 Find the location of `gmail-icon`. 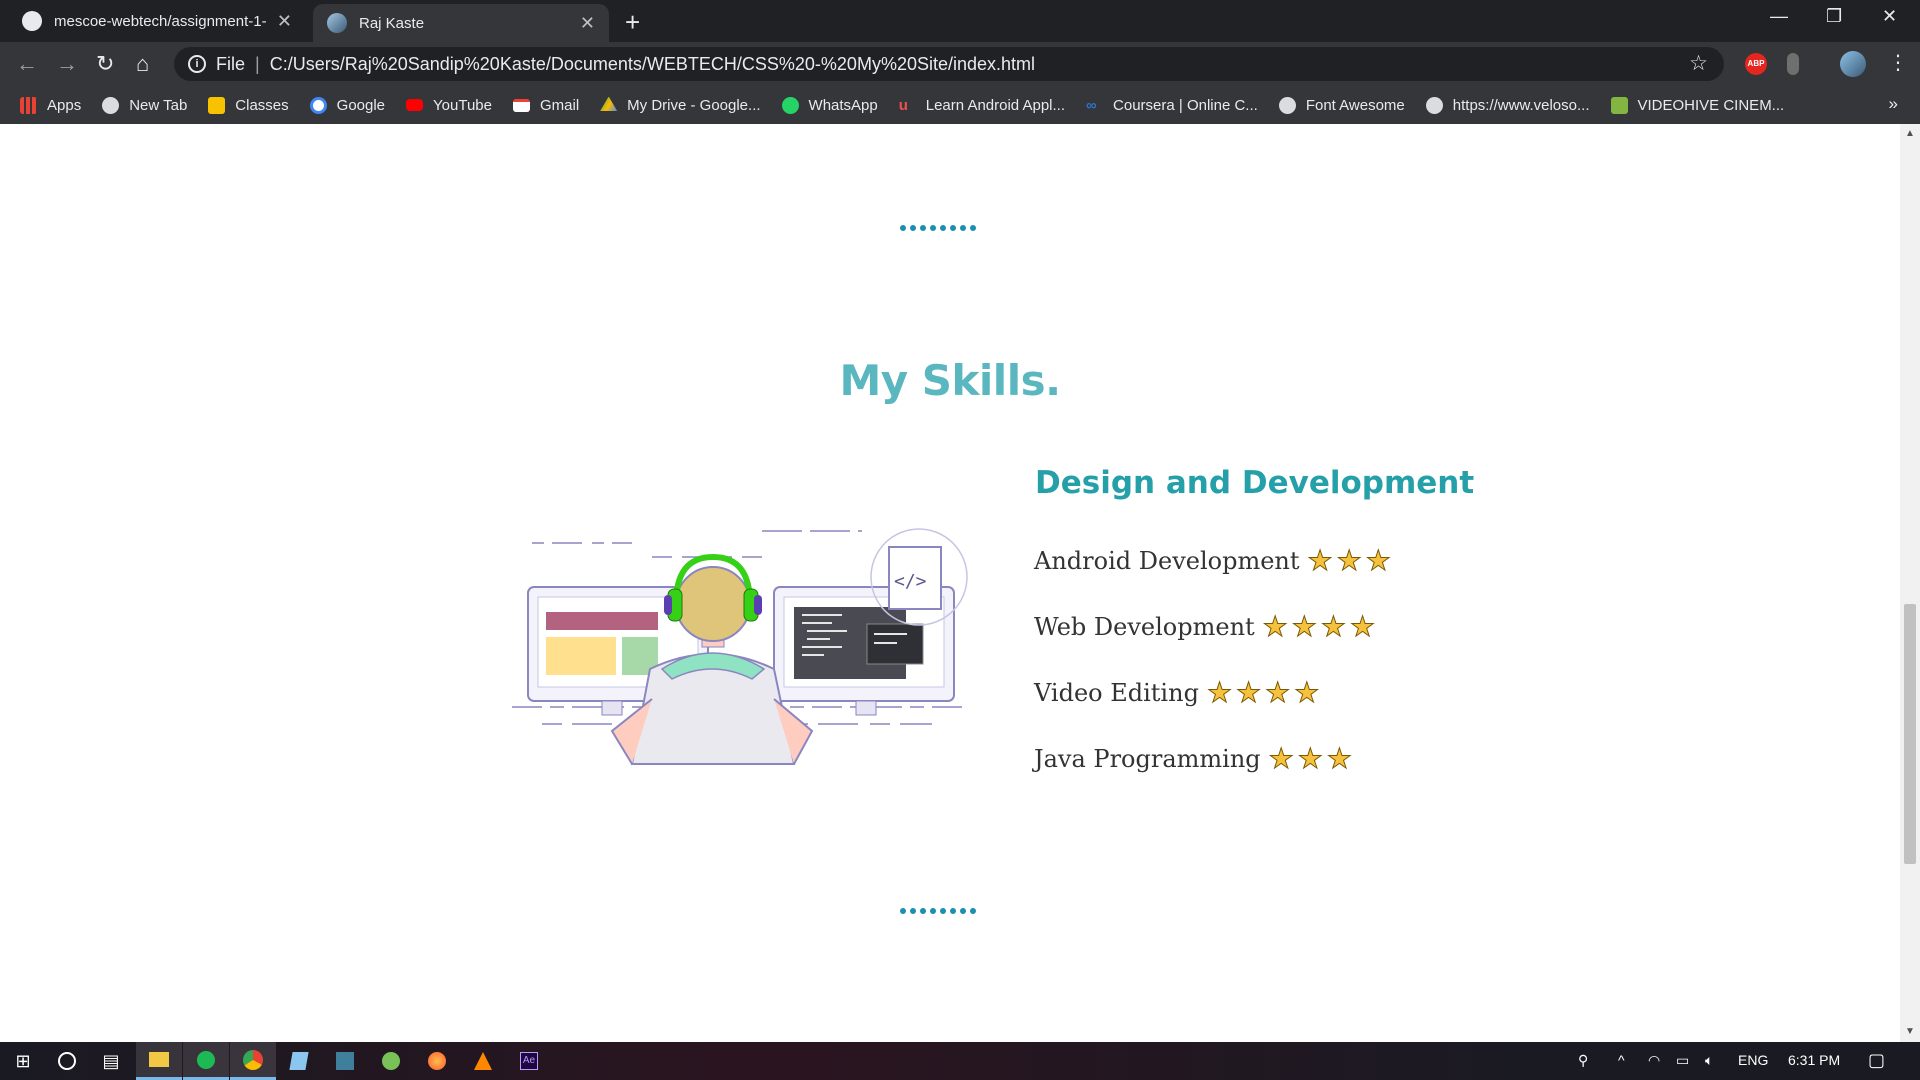

gmail-icon is located at coordinates (521, 105).